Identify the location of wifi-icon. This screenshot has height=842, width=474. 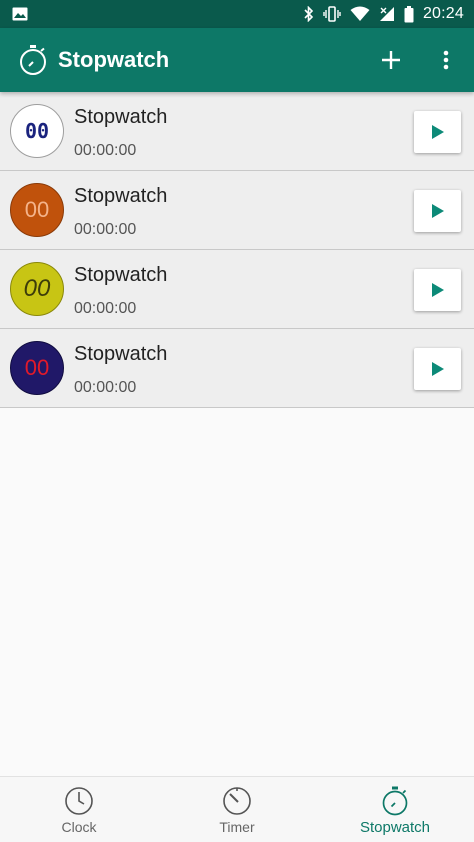
(360, 13).